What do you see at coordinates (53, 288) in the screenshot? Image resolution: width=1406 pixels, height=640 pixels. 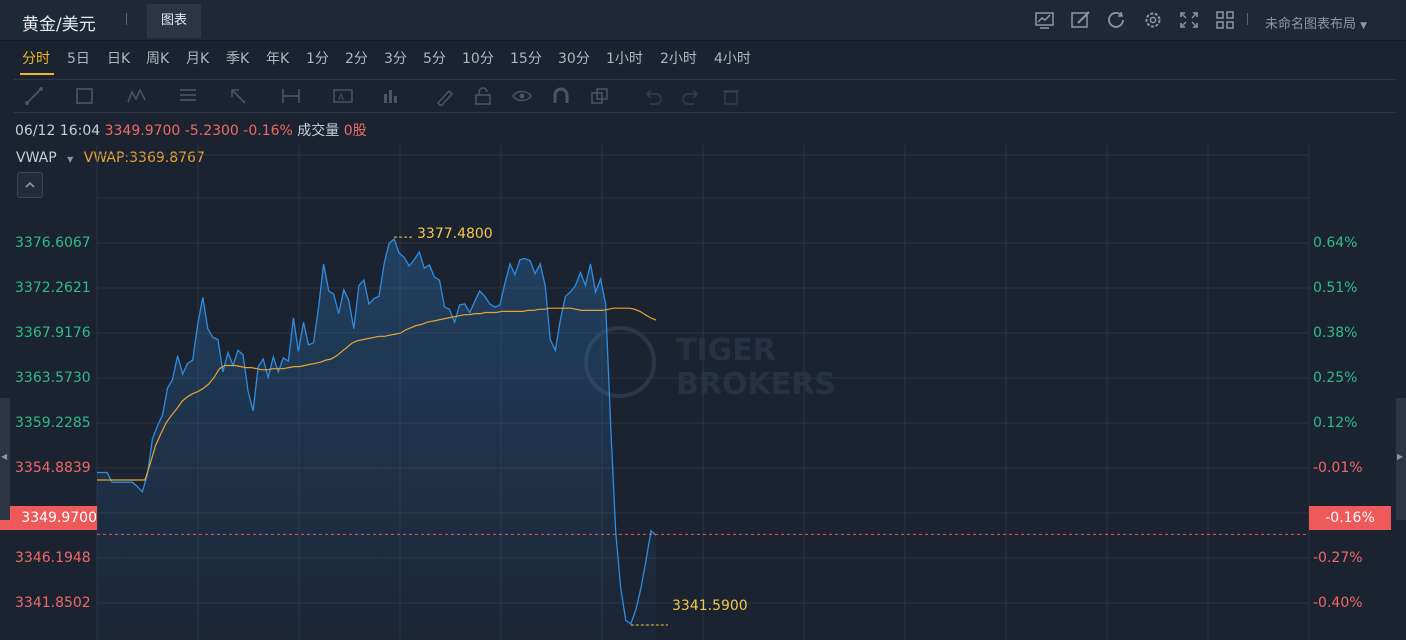 I see `y-tick-left: 3372.2621` at bounding box center [53, 288].